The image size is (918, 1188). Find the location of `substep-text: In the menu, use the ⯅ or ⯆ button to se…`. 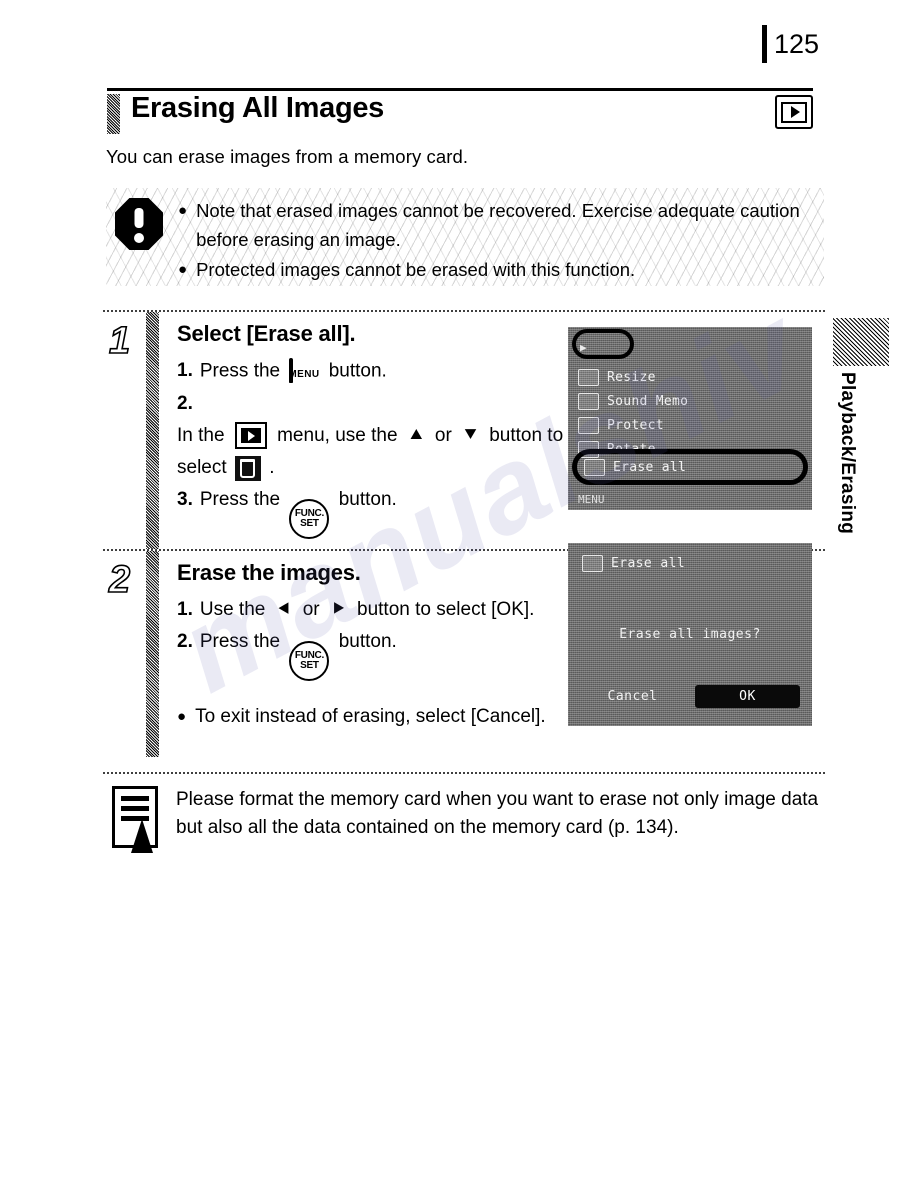

substep-text: In the menu, use the ⯅ or ⯆ button to se… is located at coordinates (372, 452).